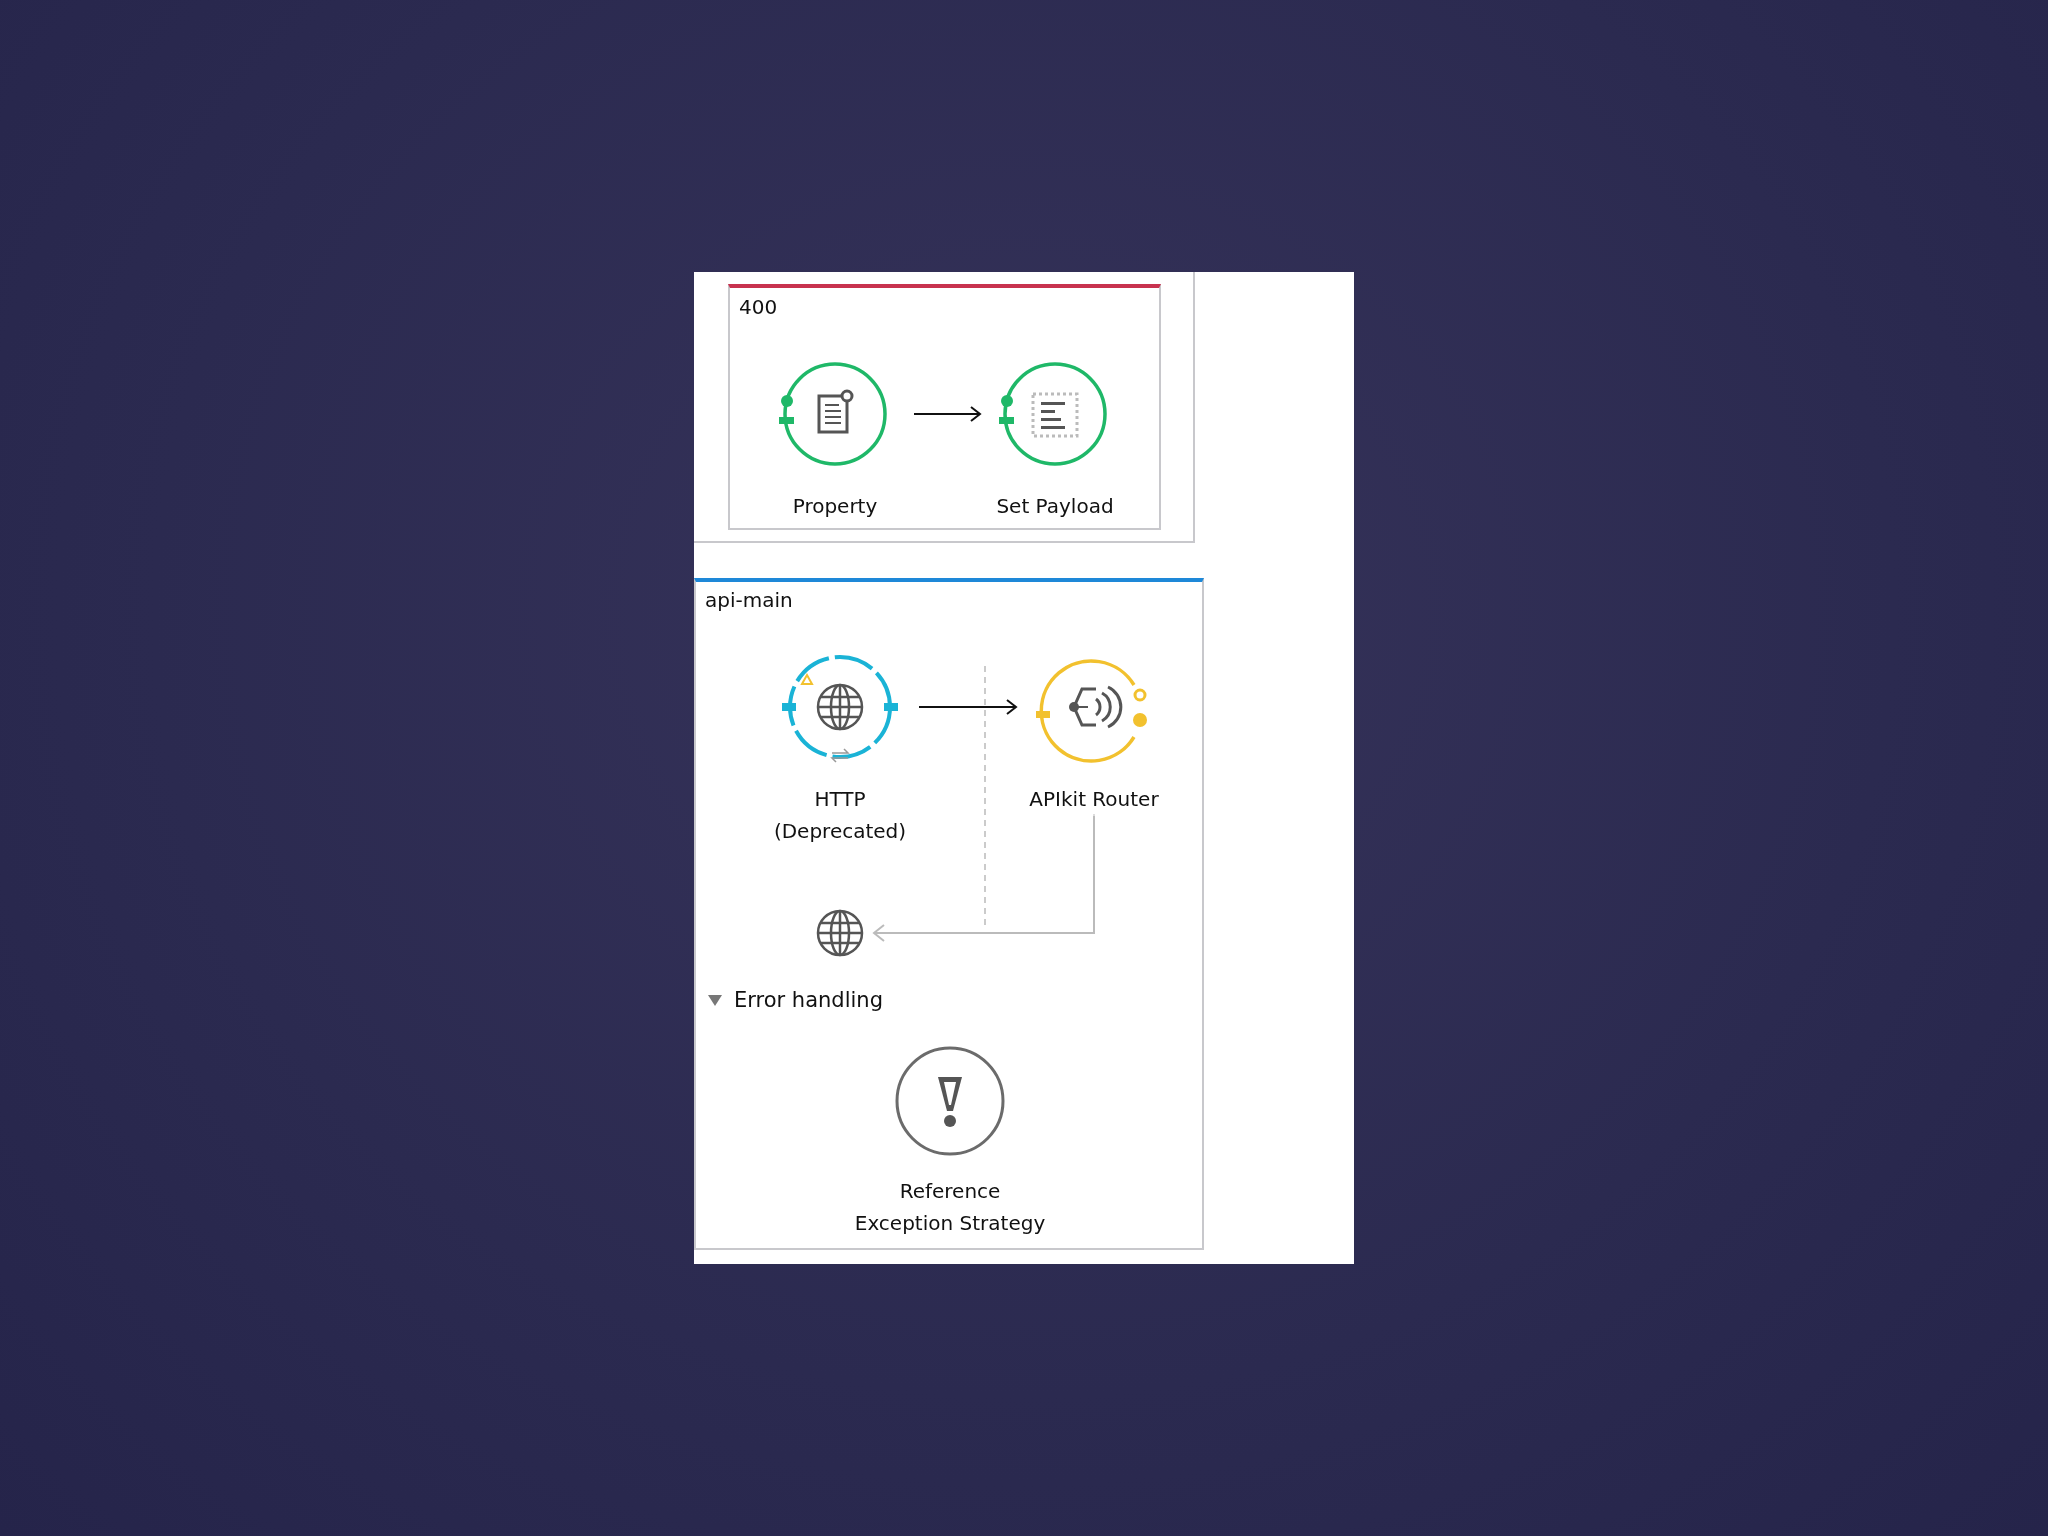 Image resolution: width=2048 pixels, height=1536 pixels. What do you see at coordinates (950, 1207) in the screenshot?
I see `node-label: Reference Exception Strategy` at bounding box center [950, 1207].